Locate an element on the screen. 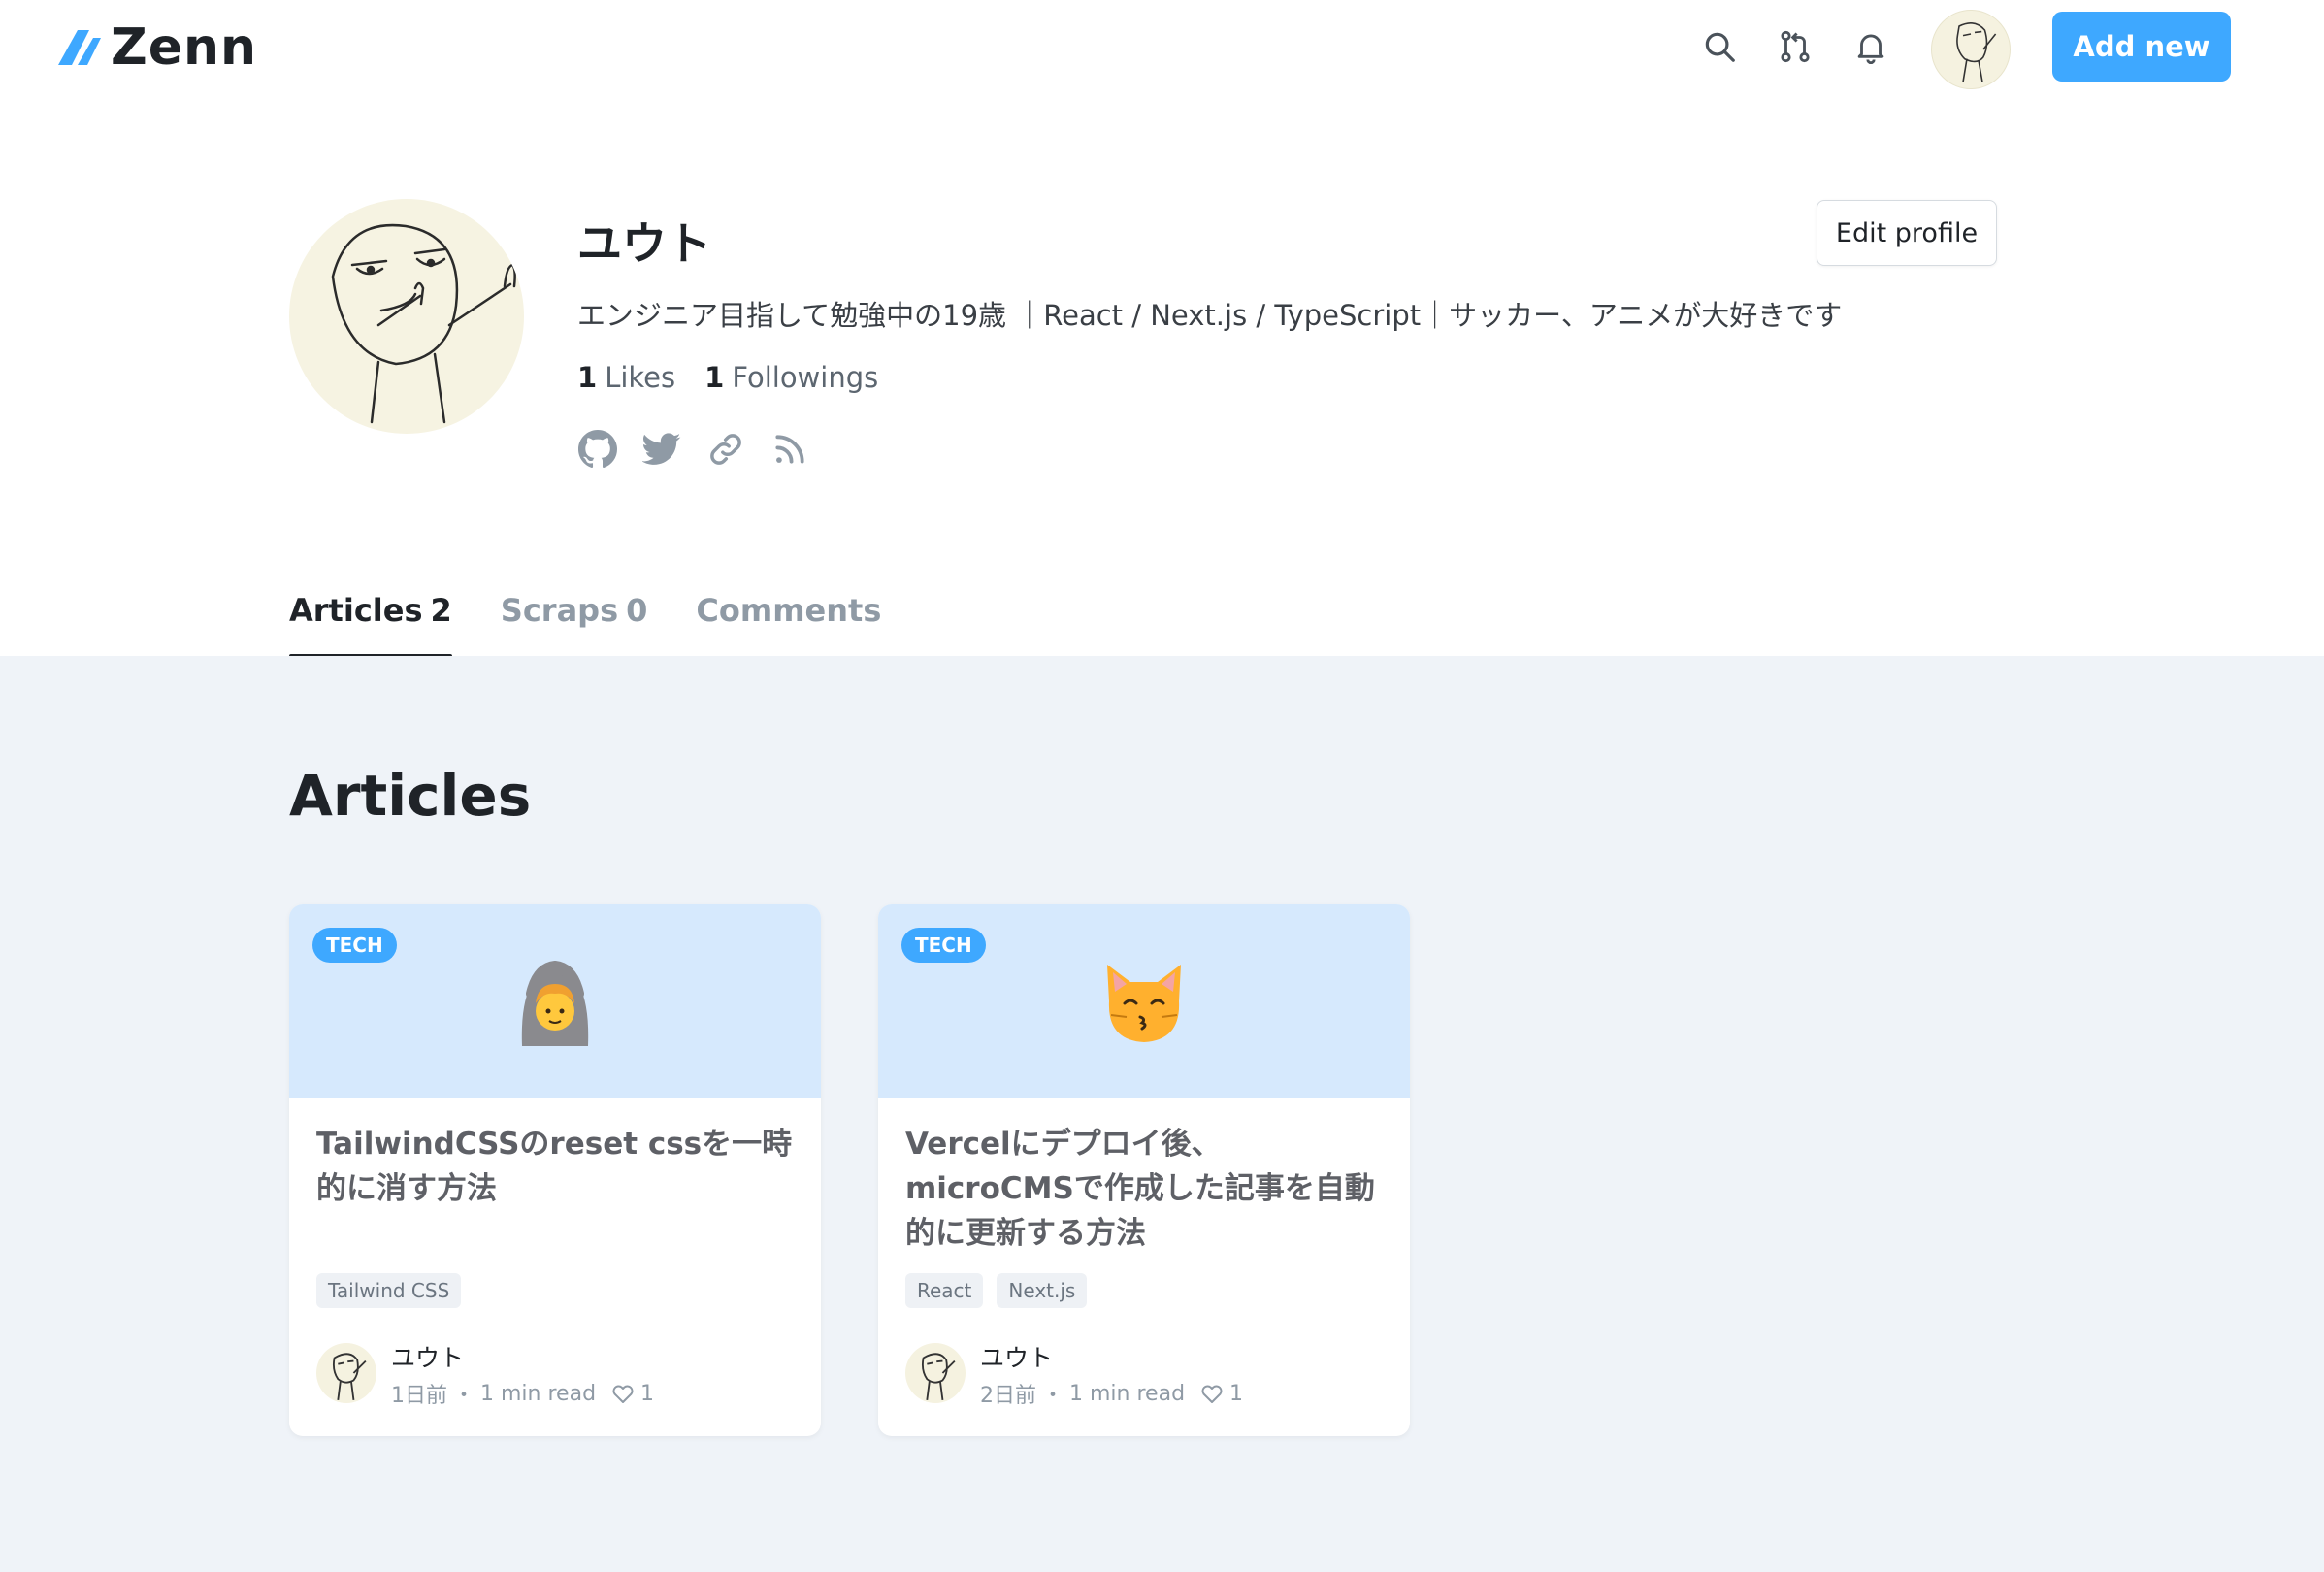  article-emoji-kissing-cat-icon is located at coordinates (1144, 1001).